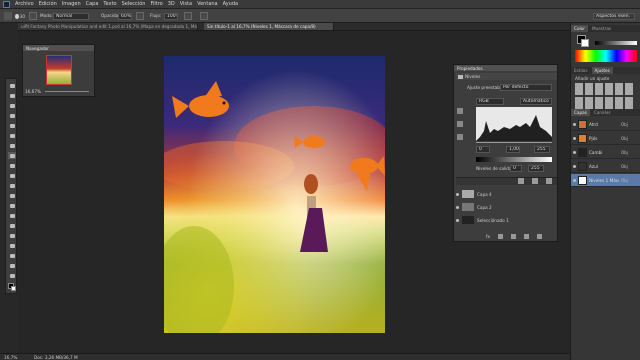  Describe the element at coordinates (92, 4) in the screenshot. I see `menu-capa: Capa` at that location.